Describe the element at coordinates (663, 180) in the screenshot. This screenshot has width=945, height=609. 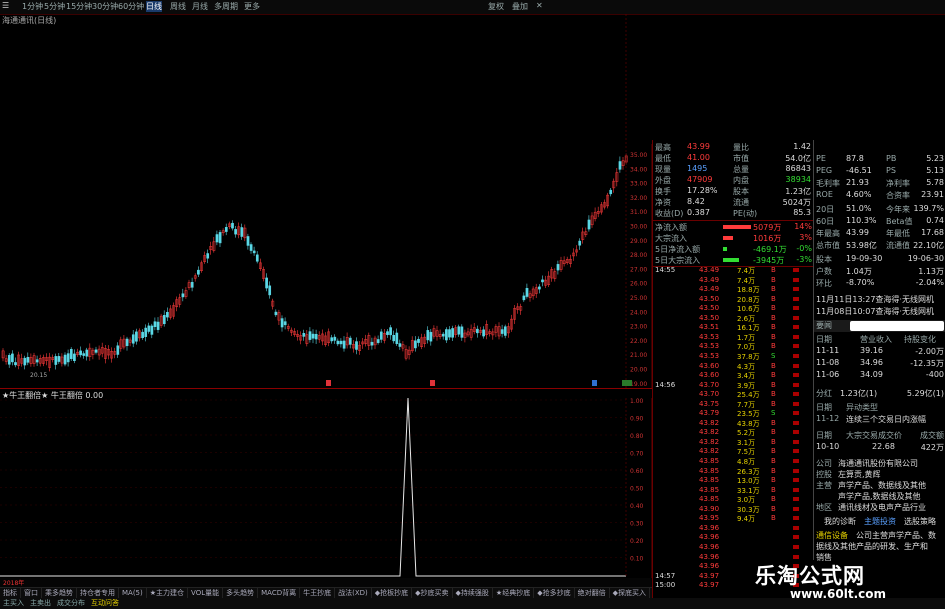
I see `quote-label: 外盘` at that location.